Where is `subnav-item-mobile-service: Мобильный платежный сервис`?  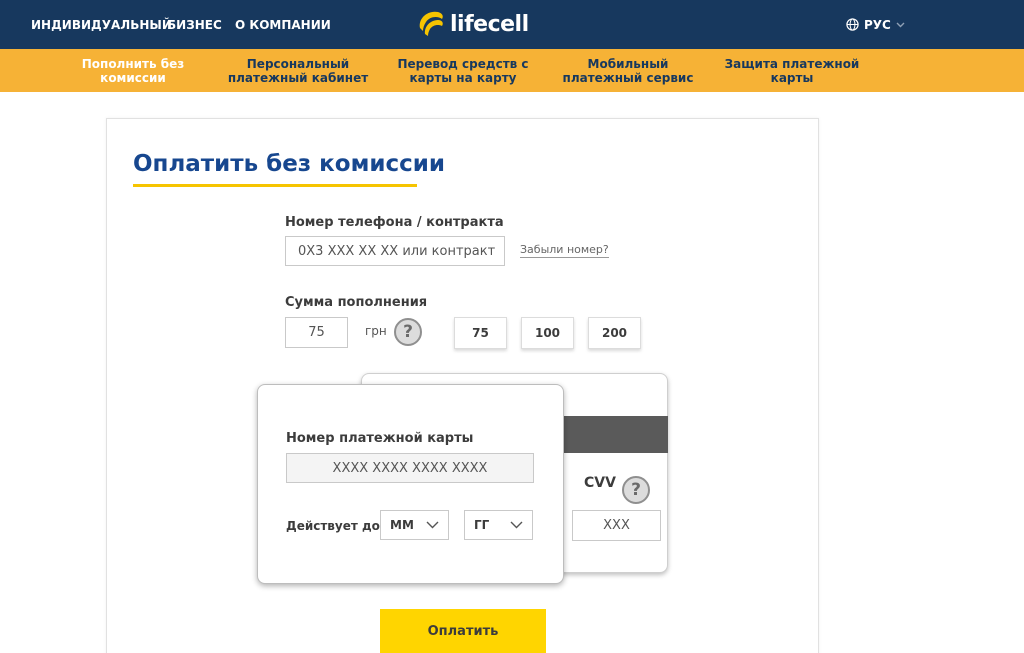
subnav-item-mobile-service: Мобильный платежный сервис is located at coordinates (628, 70).